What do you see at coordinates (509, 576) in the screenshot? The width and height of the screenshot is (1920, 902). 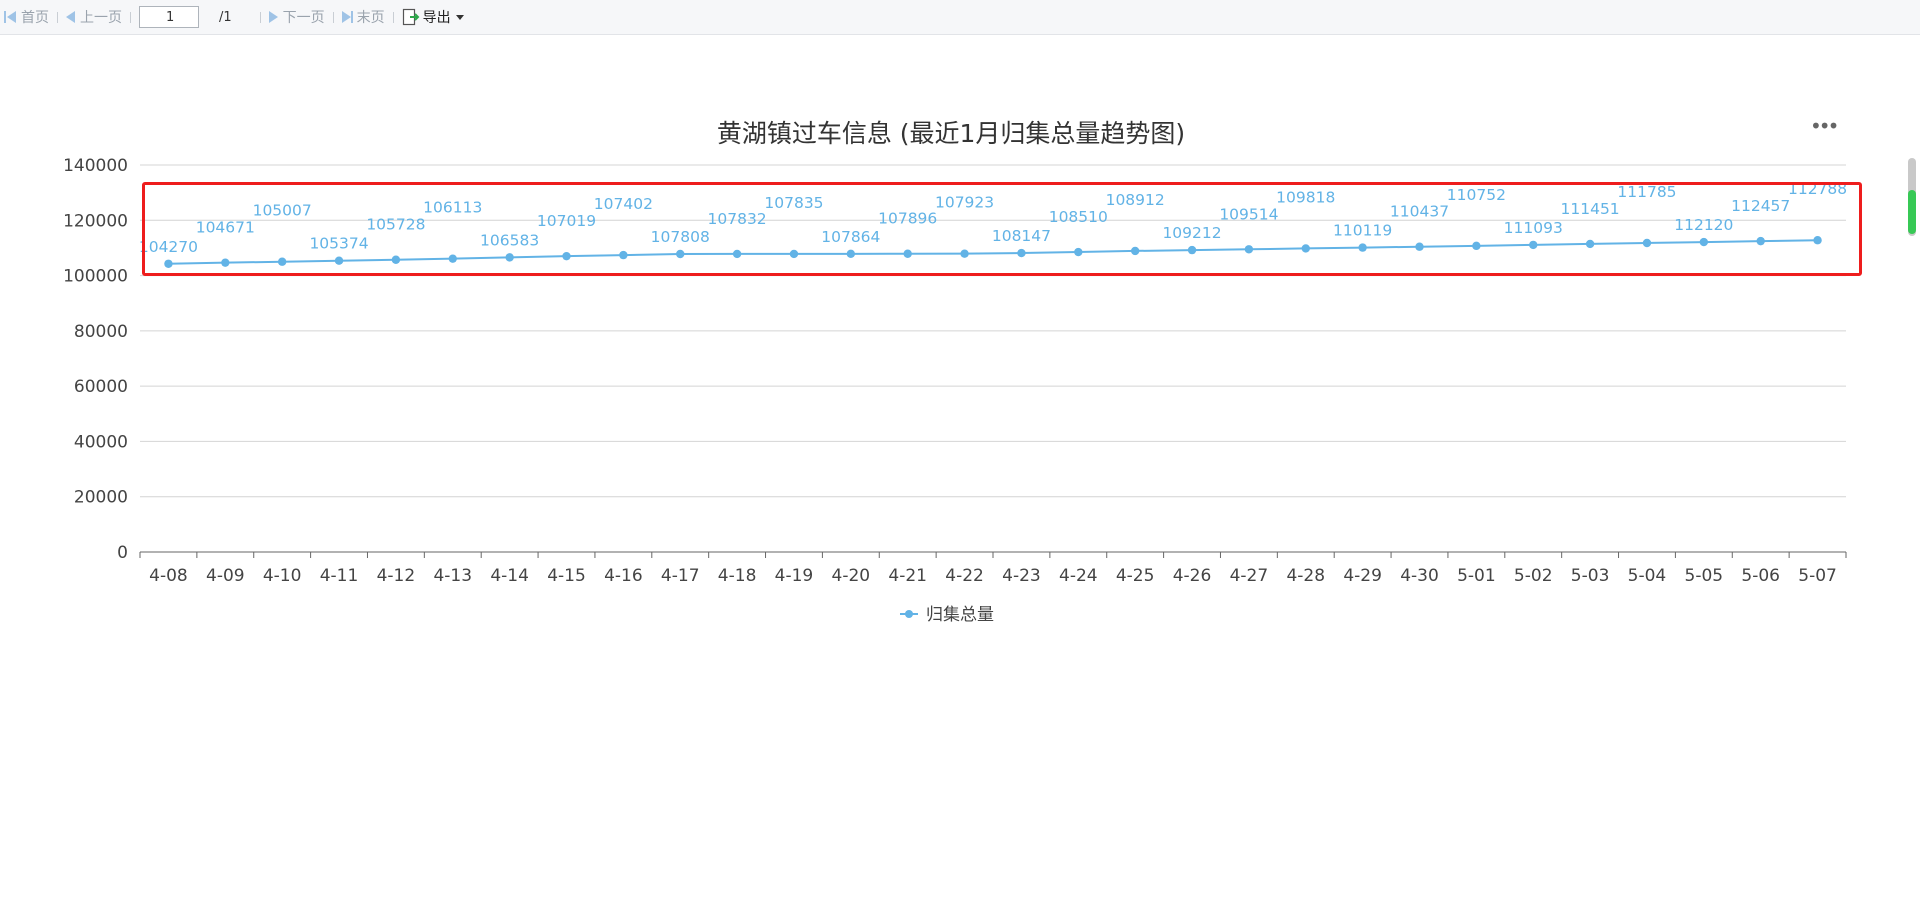 I see `x-tick-label: 4-14` at bounding box center [509, 576].